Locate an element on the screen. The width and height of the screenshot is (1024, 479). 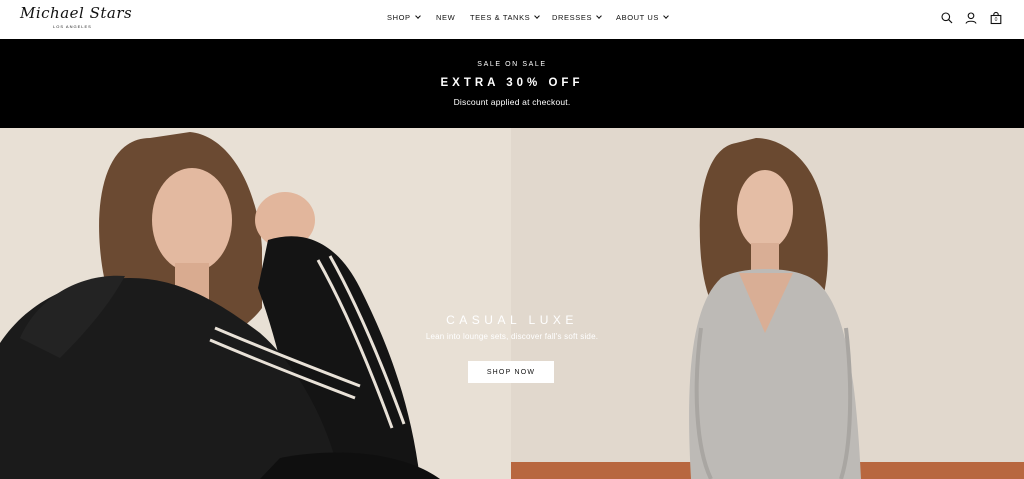
hero-title: CASUAL LUXE is located at coordinates (512, 320).